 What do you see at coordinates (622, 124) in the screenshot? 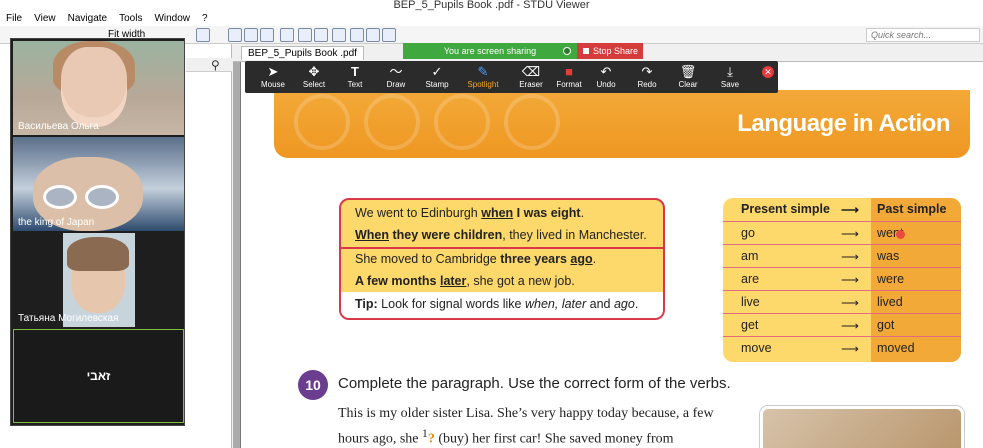
I see `section-banner: Language in Action` at bounding box center [622, 124].